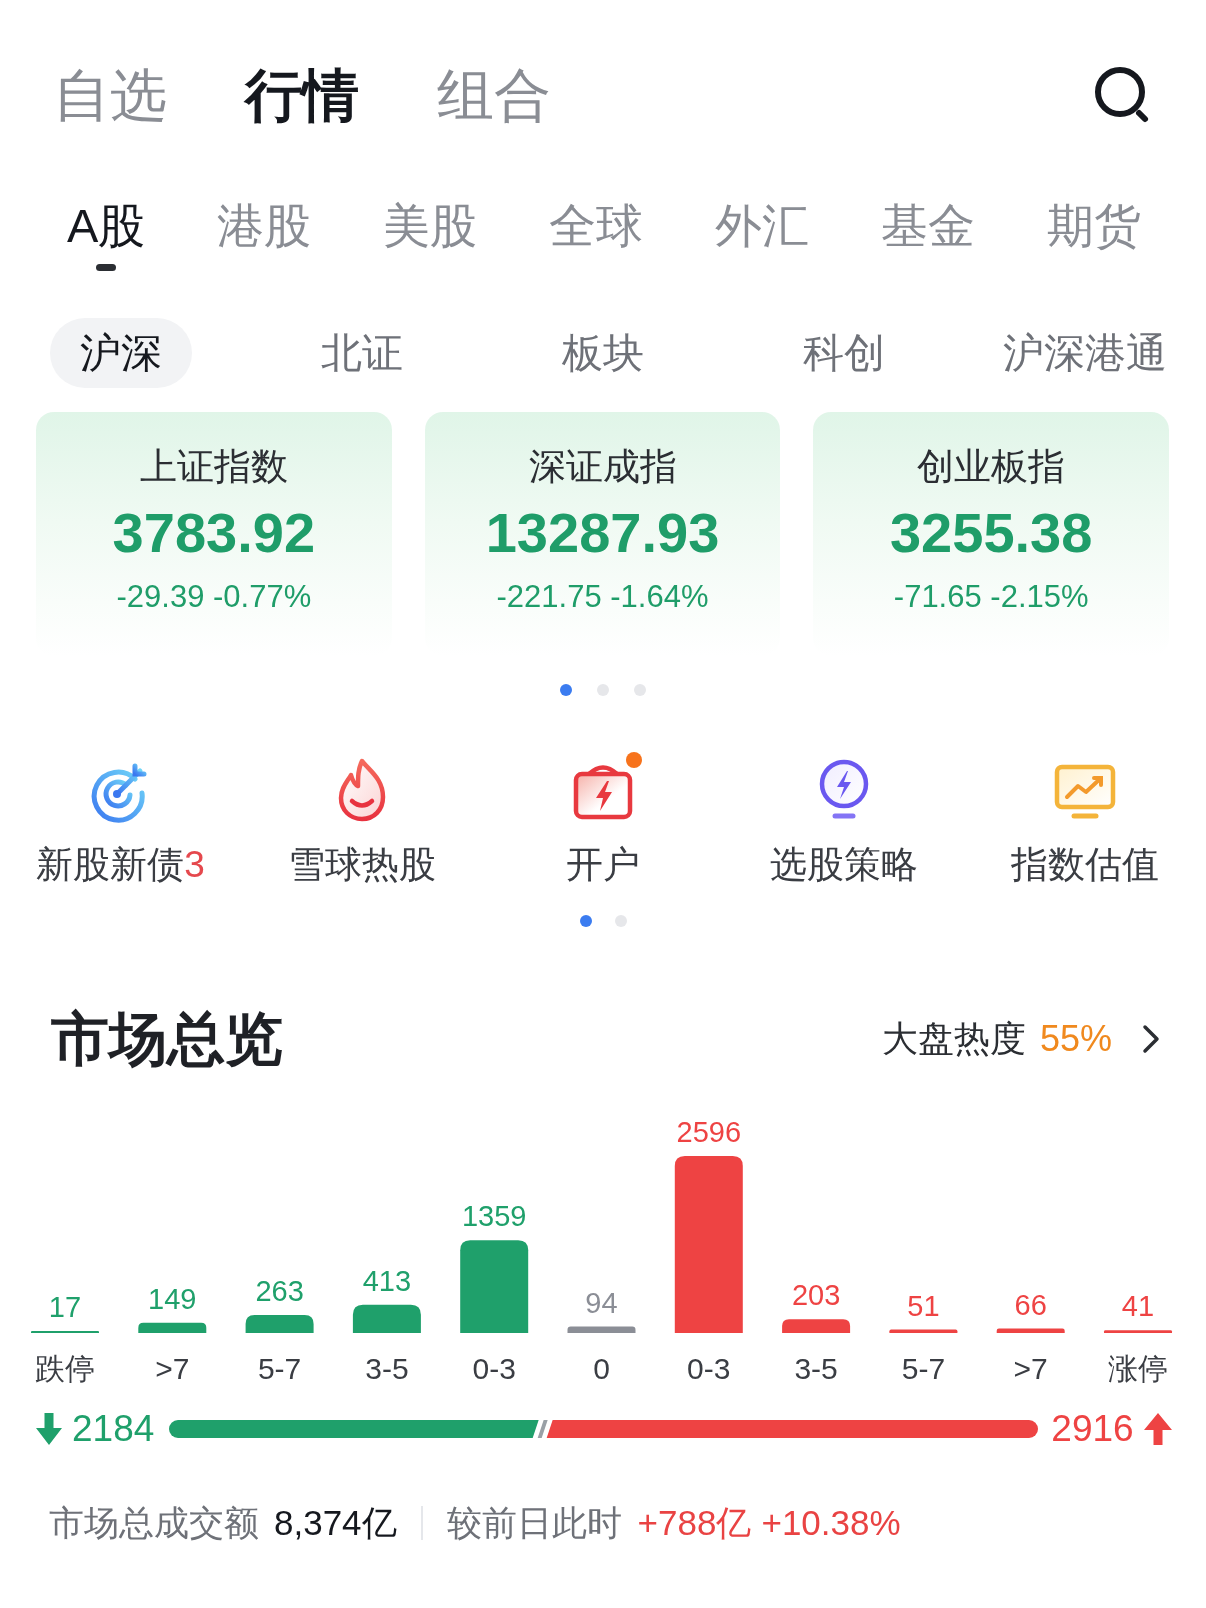  Describe the element at coordinates (361, 819) in the screenshot. I see `shortcut-button: 雪球热股` at that location.